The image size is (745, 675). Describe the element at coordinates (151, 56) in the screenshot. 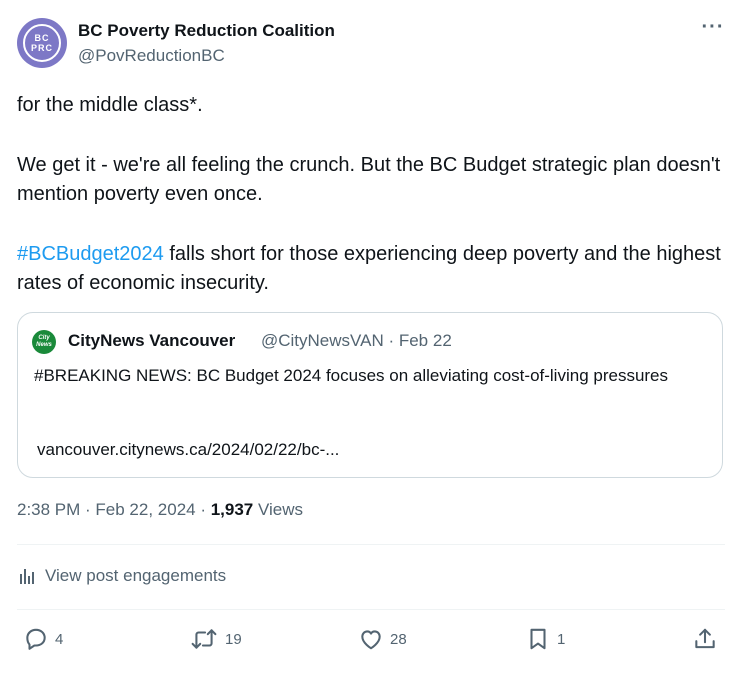

I see `author-handle: @PovReductionBC` at that location.